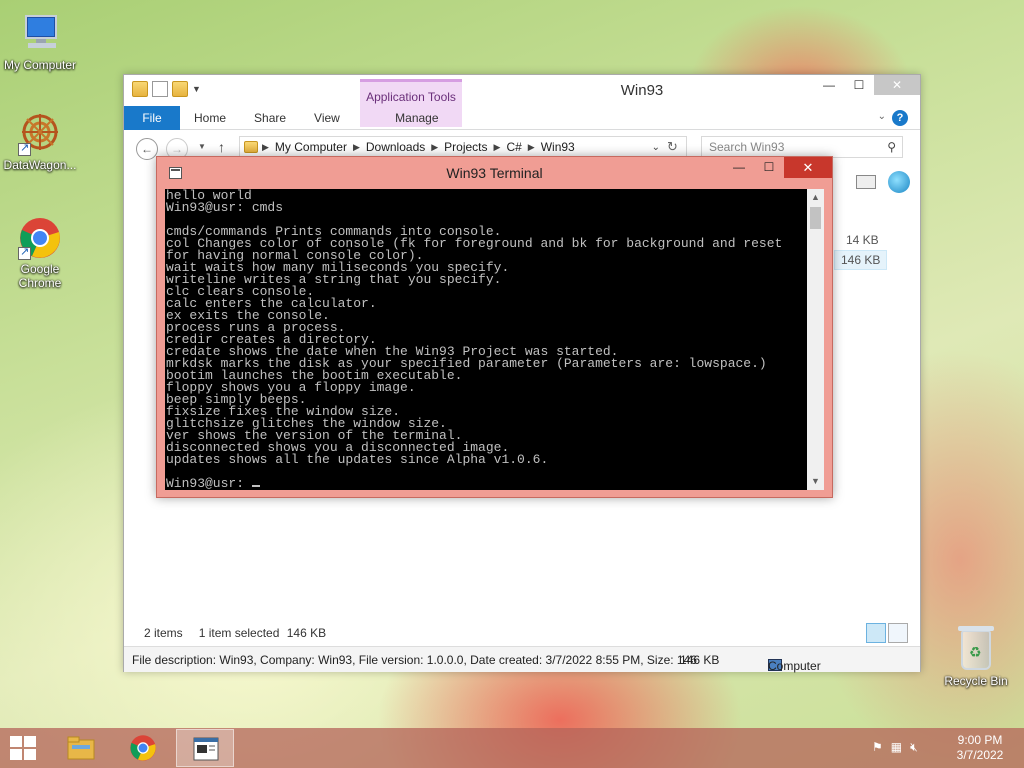  Describe the element at coordinates (40, 276) in the screenshot. I see `desktop-icon-label: Google Chrome` at that location.